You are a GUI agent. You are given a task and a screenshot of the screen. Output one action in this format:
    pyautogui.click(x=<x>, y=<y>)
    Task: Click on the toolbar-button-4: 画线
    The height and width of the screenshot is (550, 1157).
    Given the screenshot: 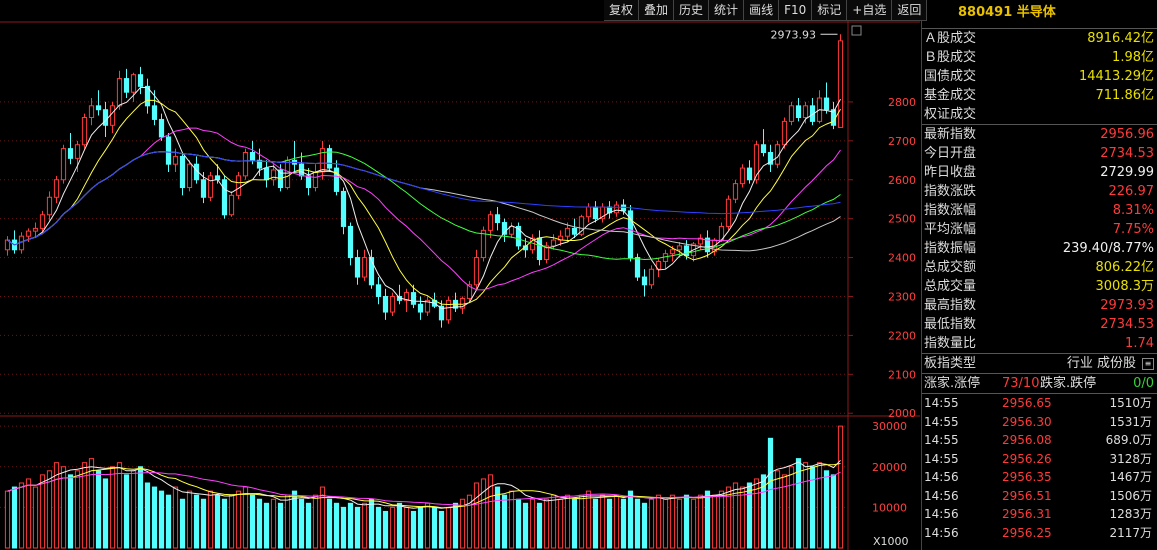 What is the action you would take?
    pyautogui.click(x=762, y=10)
    